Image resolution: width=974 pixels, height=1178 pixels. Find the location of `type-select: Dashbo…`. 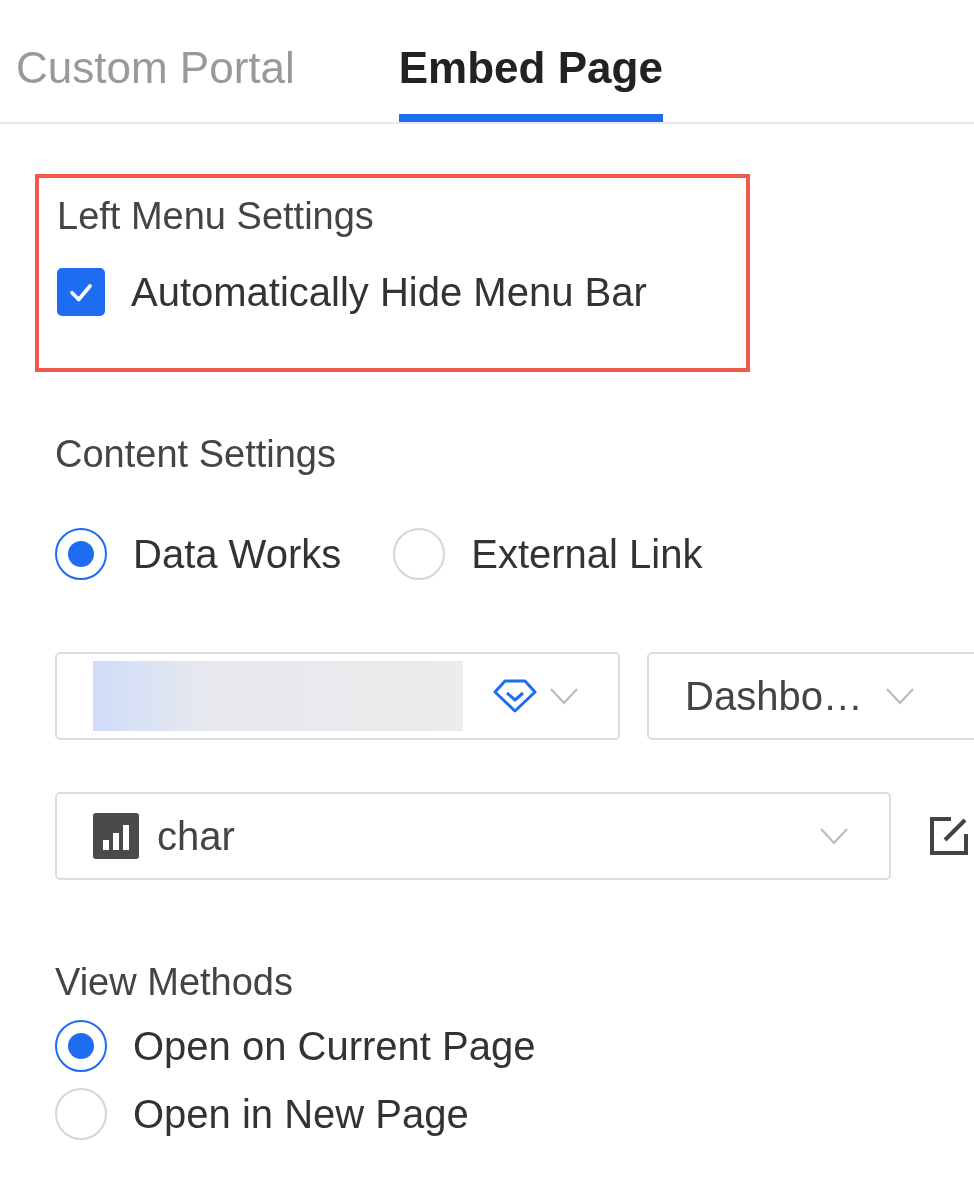

type-select: Dashbo… is located at coordinates (810, 696).